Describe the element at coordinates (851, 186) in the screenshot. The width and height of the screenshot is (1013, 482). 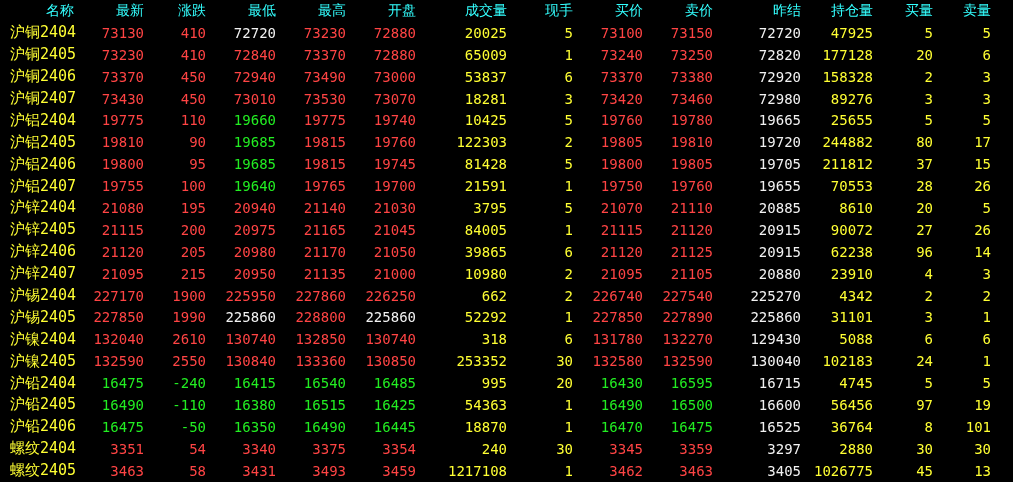
I see `table-cell-text: 70553` at that location.